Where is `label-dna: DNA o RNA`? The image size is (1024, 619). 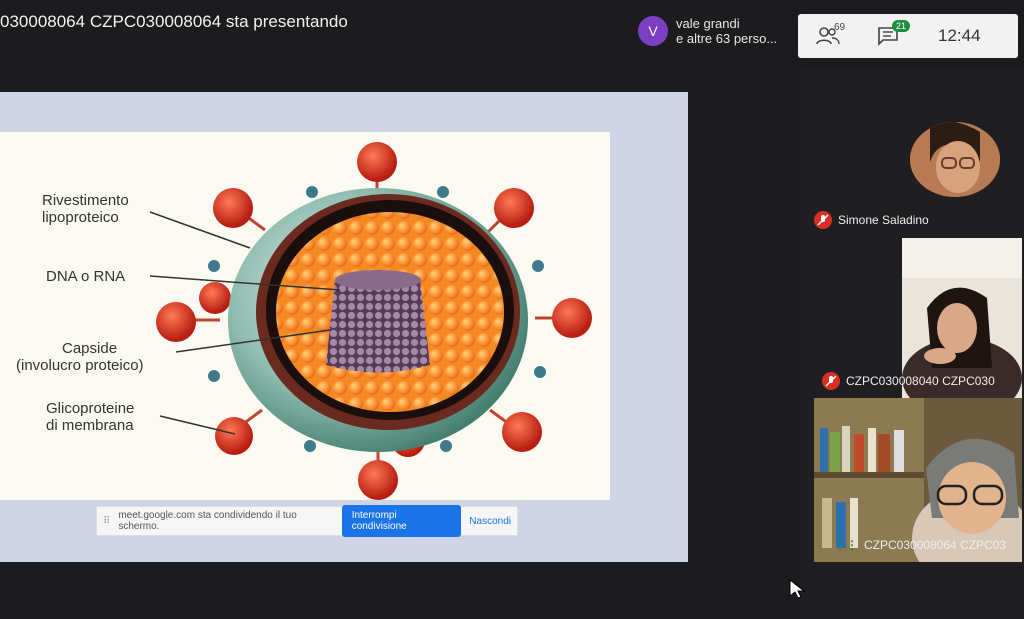 label-dna: DNA o RNA is located at coordinates (86, 276).